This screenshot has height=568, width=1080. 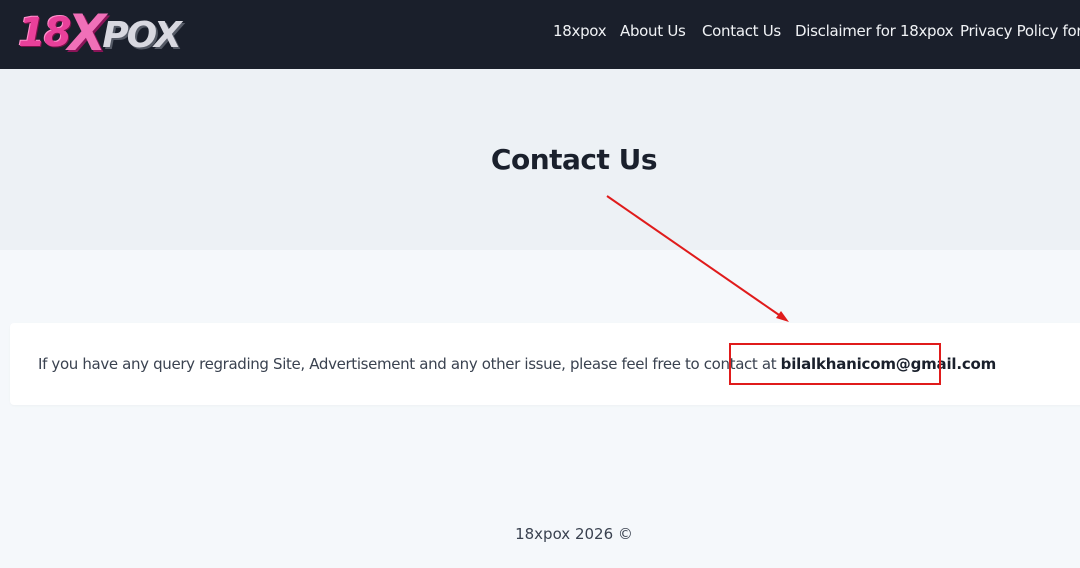 What do you see at coordinates (741, 31) in the screenshot?
I see `nav-link-contact-us: Contact Us` at bounding box center [741, 31].